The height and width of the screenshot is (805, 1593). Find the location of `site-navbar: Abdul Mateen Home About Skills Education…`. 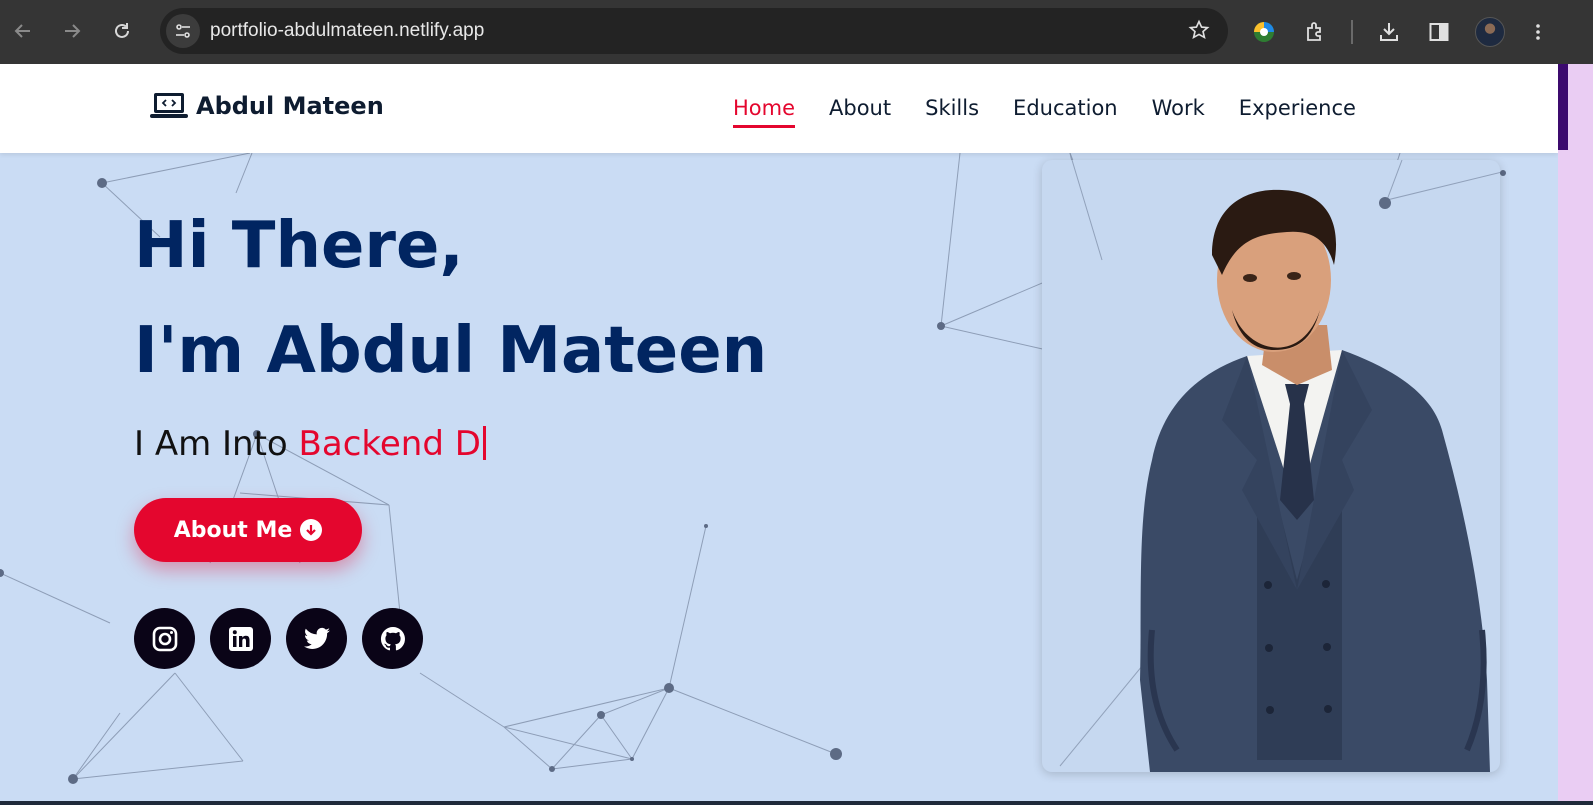

site-navbar: Abdul Mateen Home About Skills Education… is located at coordinates (779, 108).